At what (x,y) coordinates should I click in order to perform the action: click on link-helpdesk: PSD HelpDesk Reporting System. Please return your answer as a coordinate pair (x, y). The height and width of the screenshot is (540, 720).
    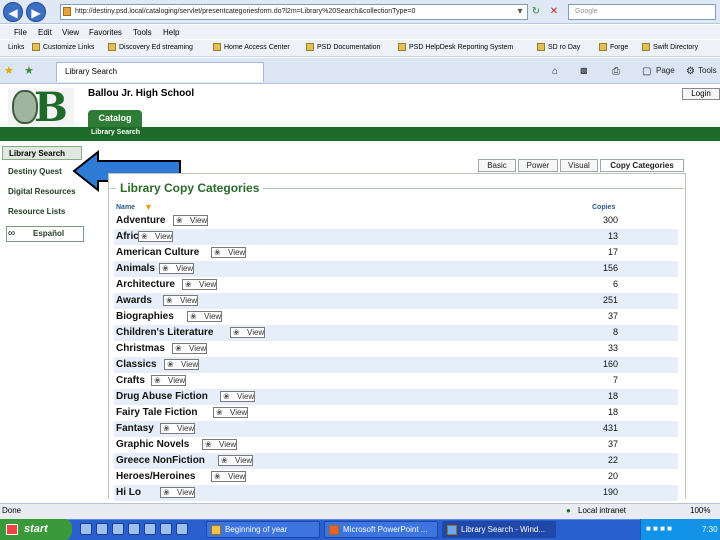
    Looking at the image, I should click on (461, 47).